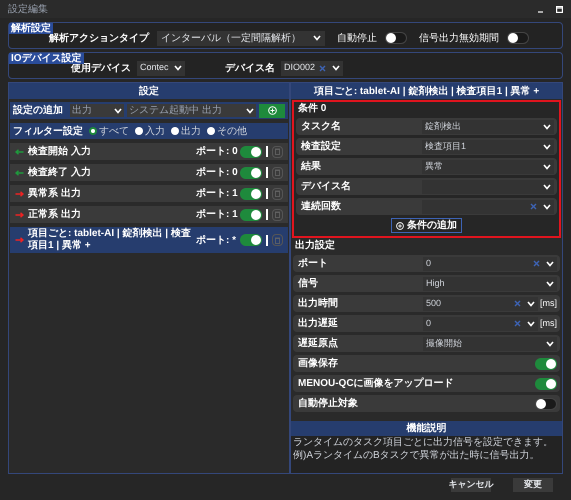 This screenshot has width=571, height=500. Describe the element at coordinates (318, 343) in the screenshot. I see `field-label: 遅延原点` at that location.